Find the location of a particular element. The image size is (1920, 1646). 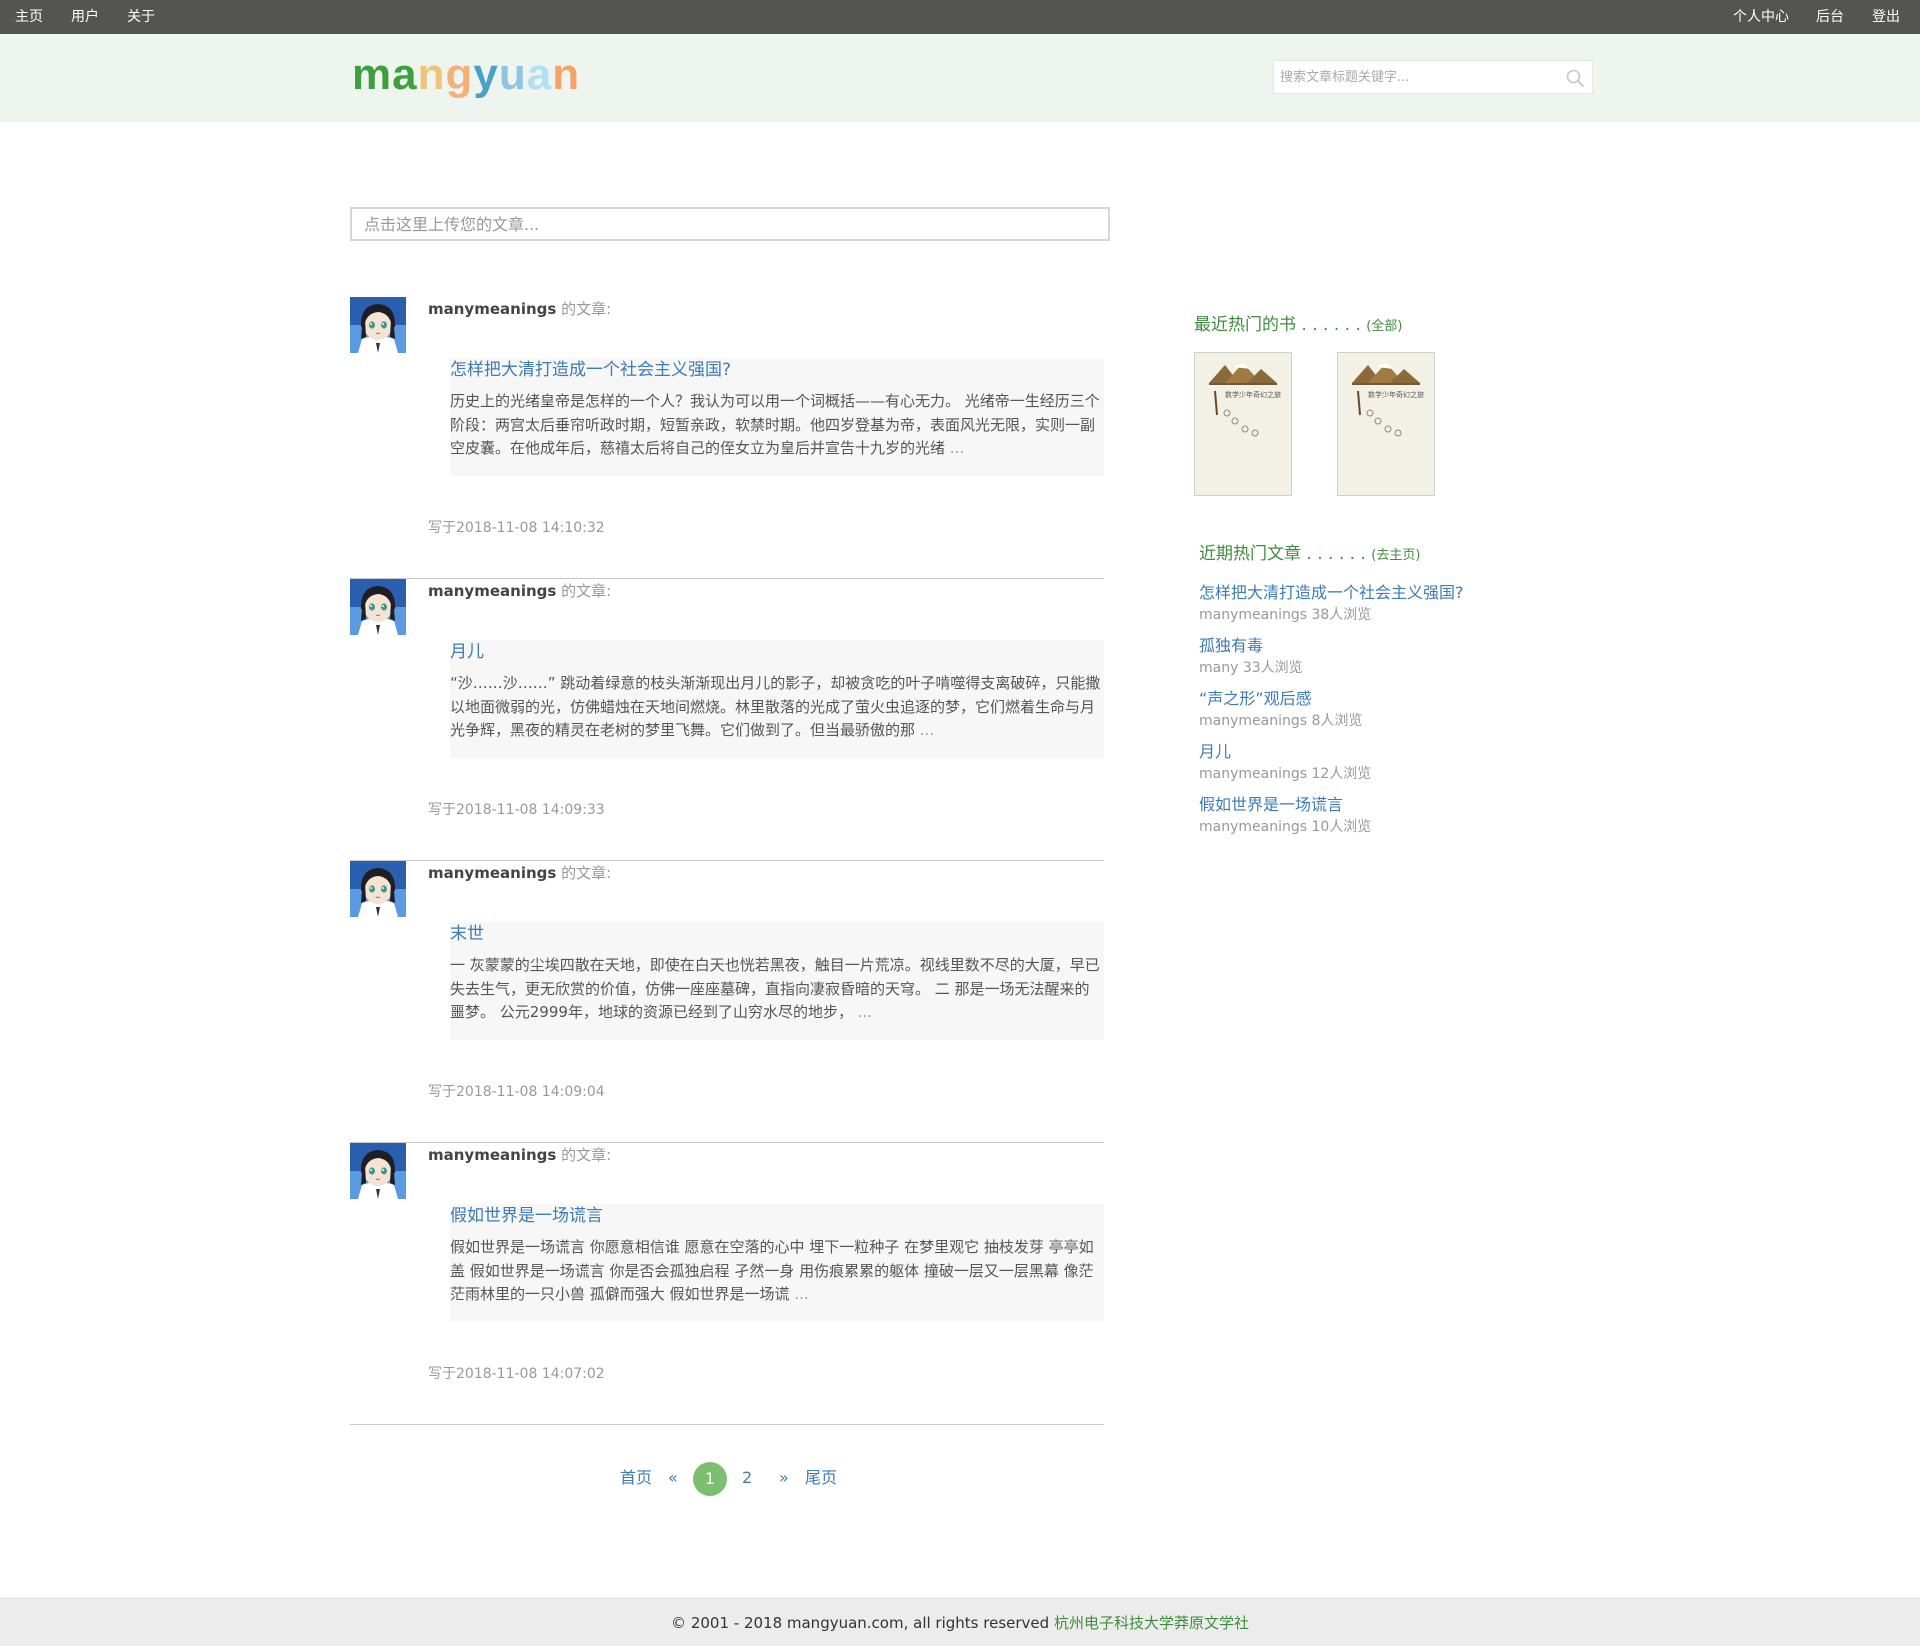

hot-books-heading: 最近热门的书 . . . . . . (全部) is located at coordinates (1298, 326).